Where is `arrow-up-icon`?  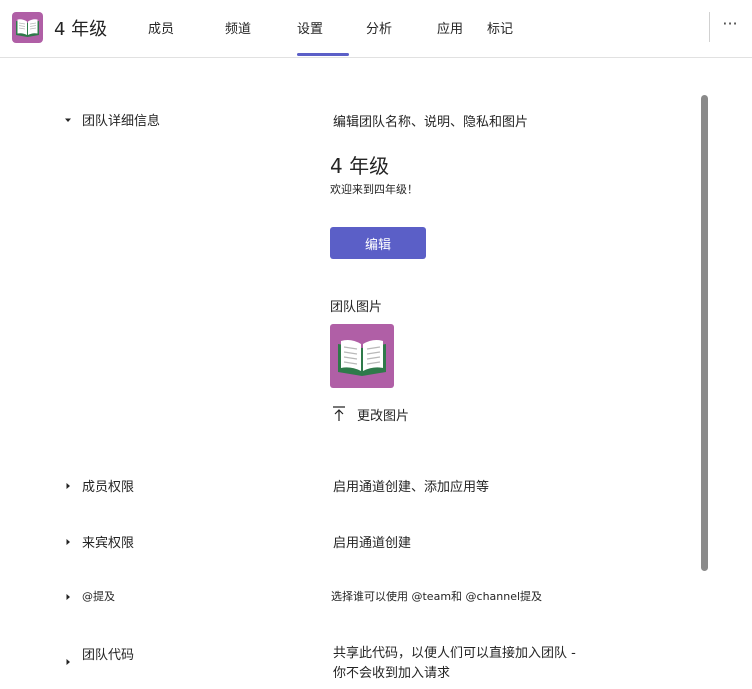 arrow-up-icon is located at coordinates (339, 413).